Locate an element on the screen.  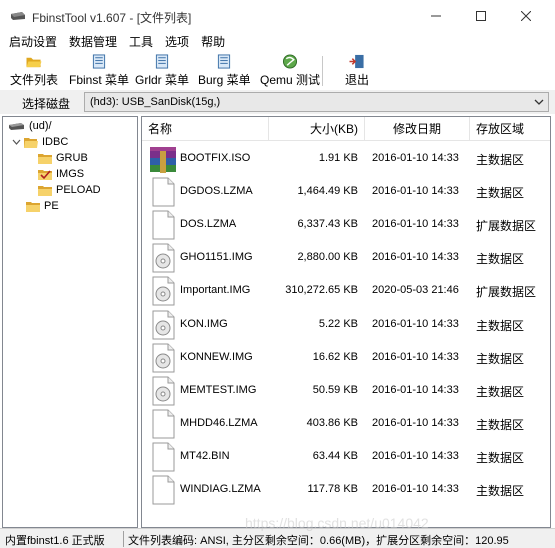
column-header-name: 名称 is located at coordinates (205, 129).